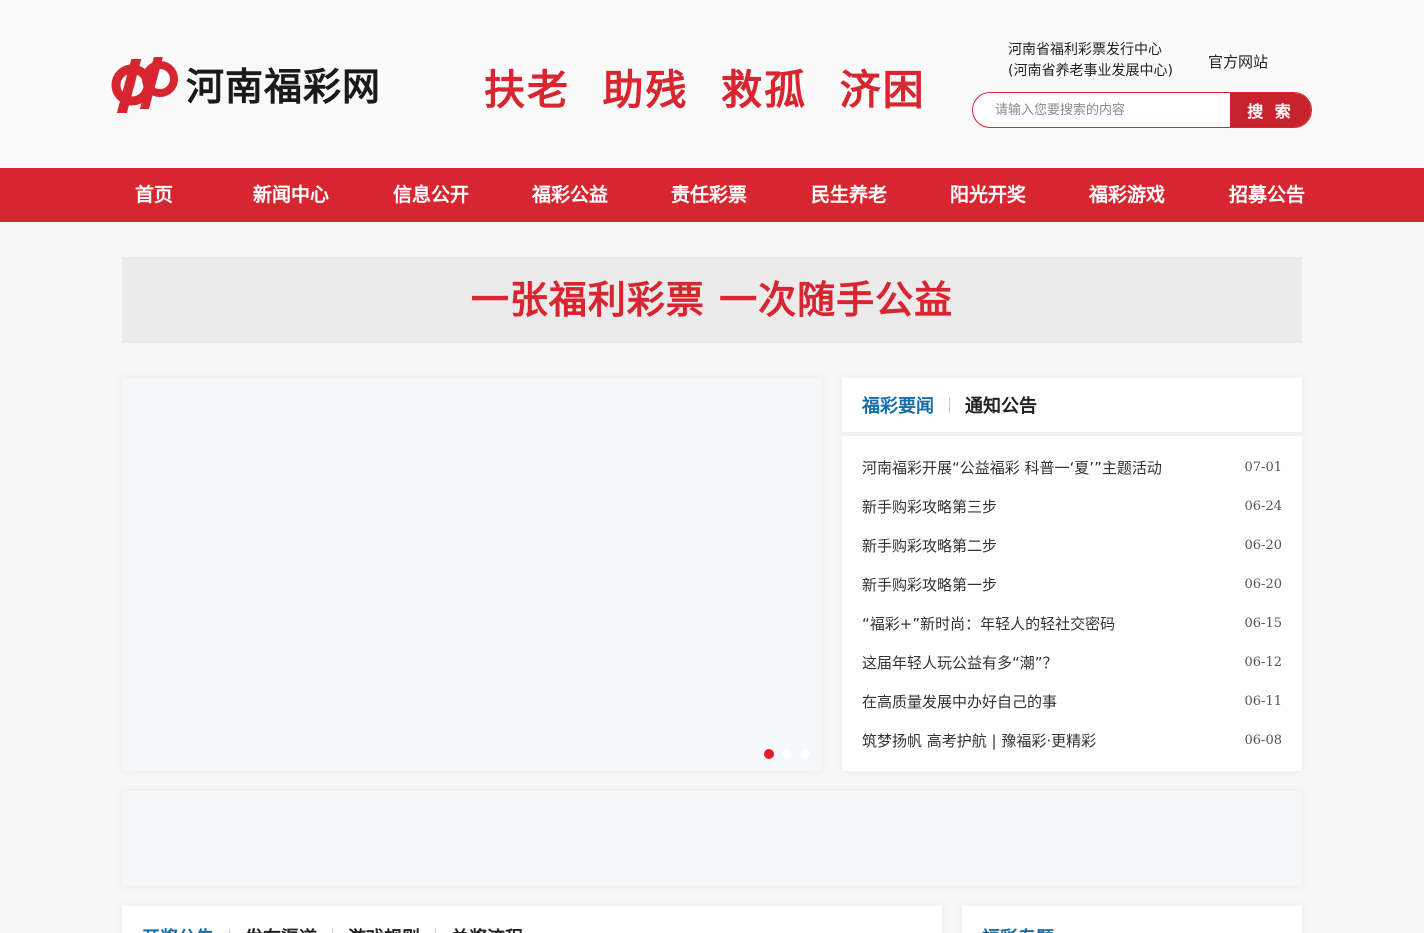 The image size is (1424, 933). Describe the element at coordinates (154, 195) in the screenshot. I see `nav-item-home: 首页` at that location.